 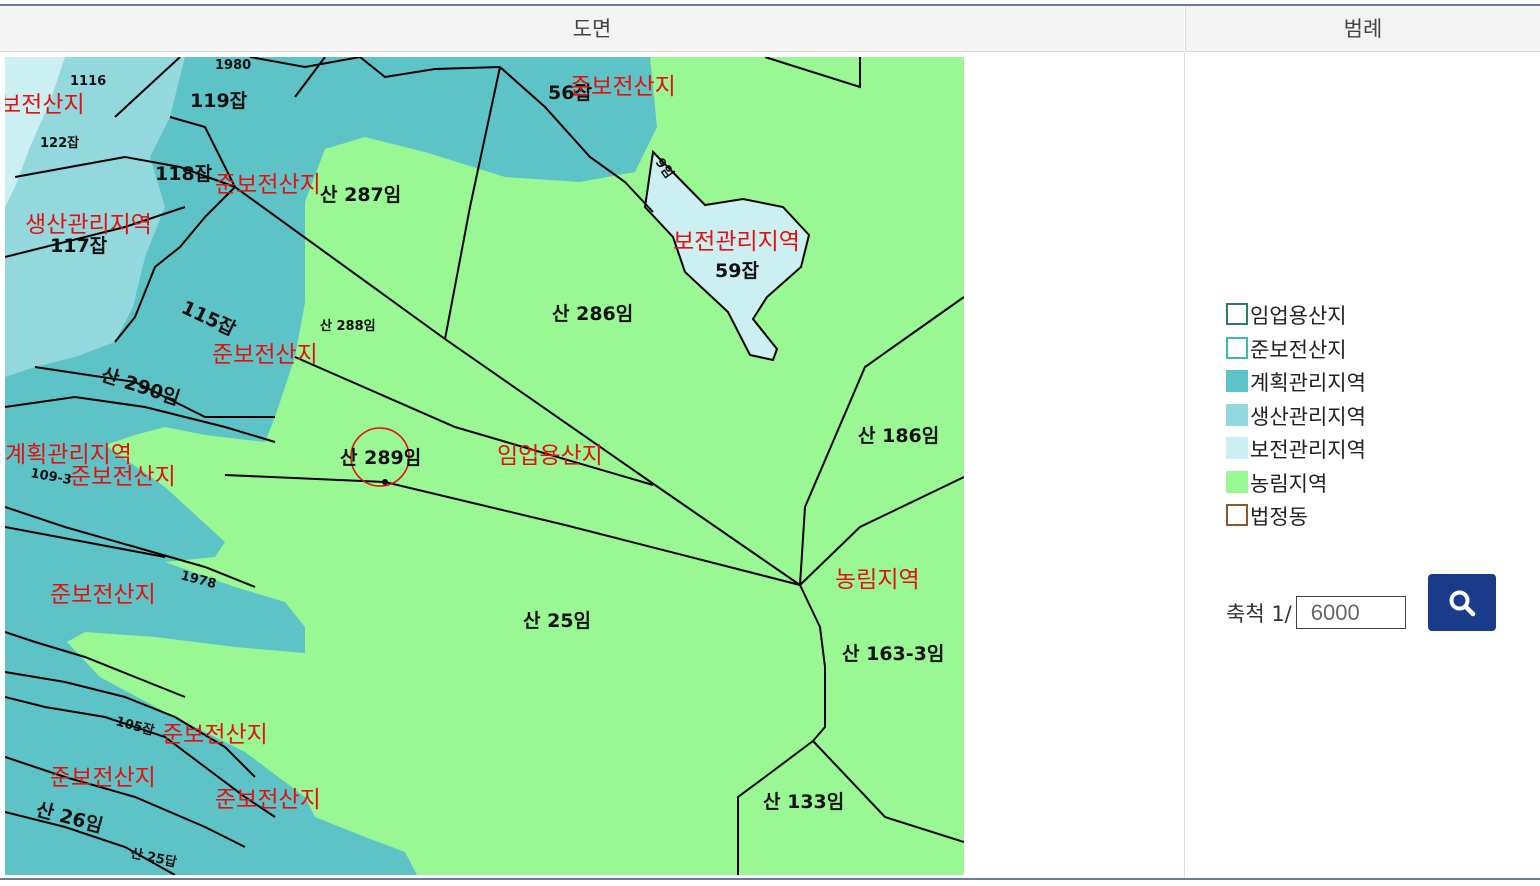 I want to click on zone-label: 생산관리지역, so click(x=88, y=225).